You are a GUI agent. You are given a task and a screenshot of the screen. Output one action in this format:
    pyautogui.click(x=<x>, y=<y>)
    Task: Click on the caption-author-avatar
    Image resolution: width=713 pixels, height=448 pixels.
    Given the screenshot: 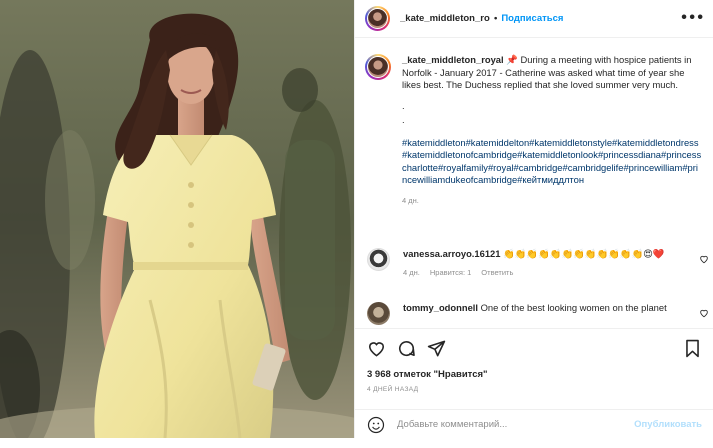 What is the action you would take?
    pyautogui.click(x=378, y=67)
    